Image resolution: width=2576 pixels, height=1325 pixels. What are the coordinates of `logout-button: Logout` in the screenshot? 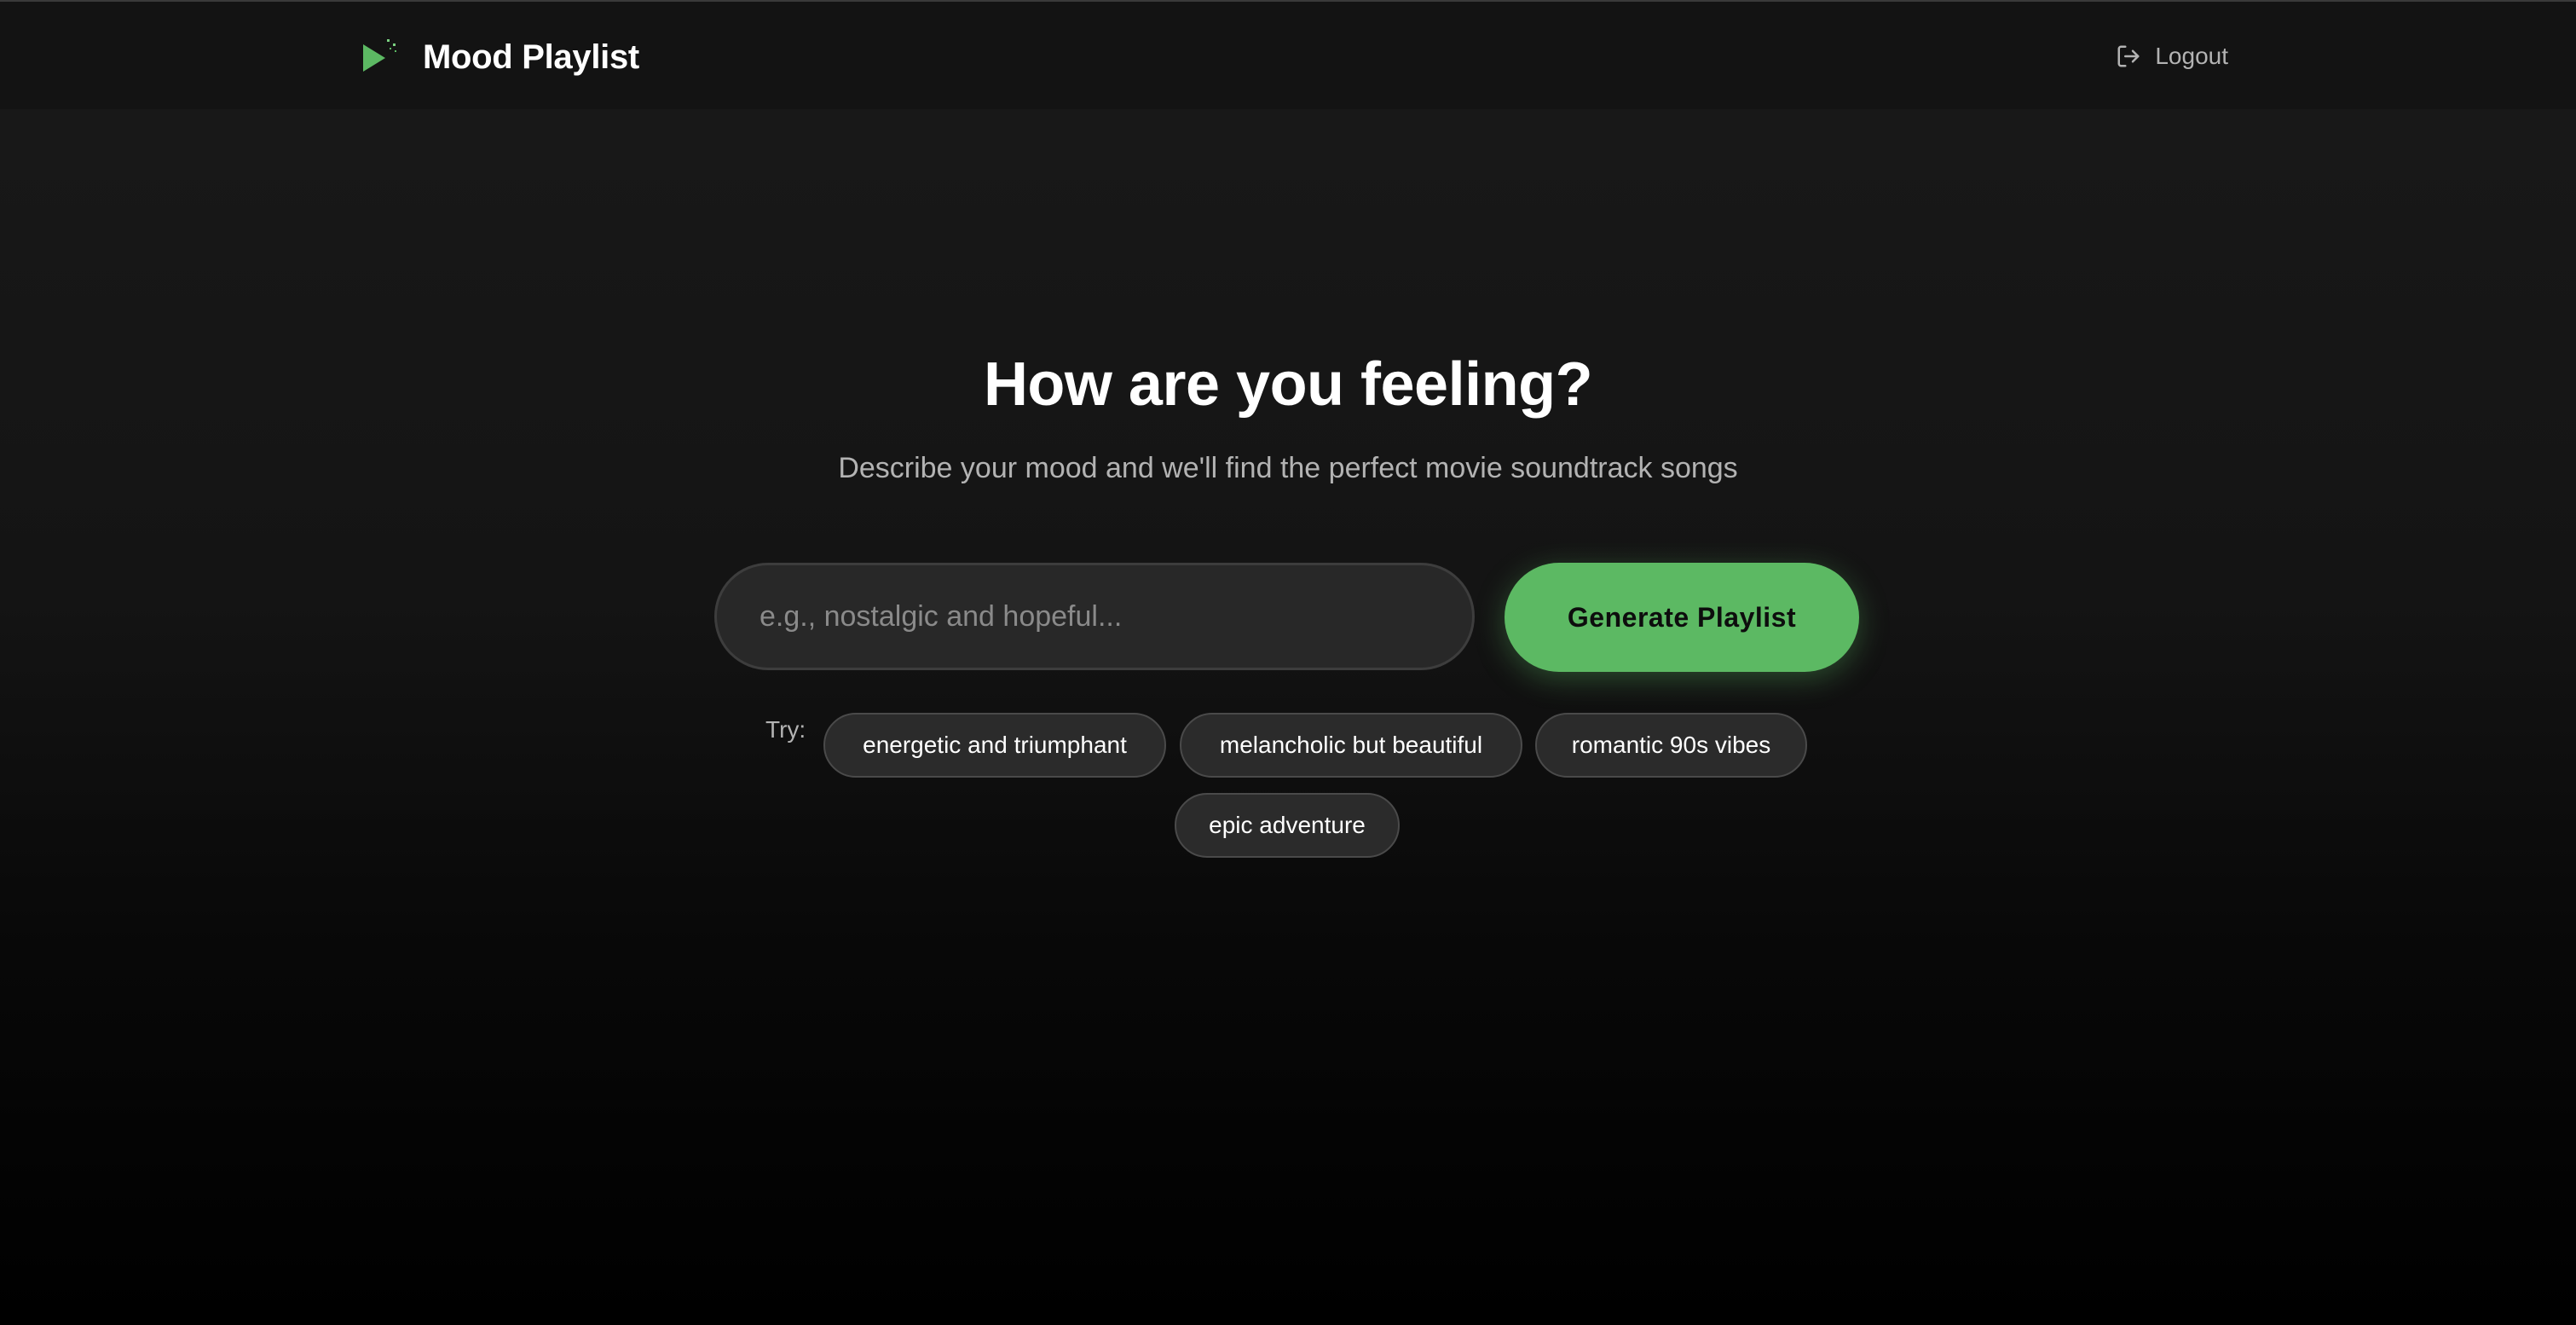 It's located at (2172, 56).